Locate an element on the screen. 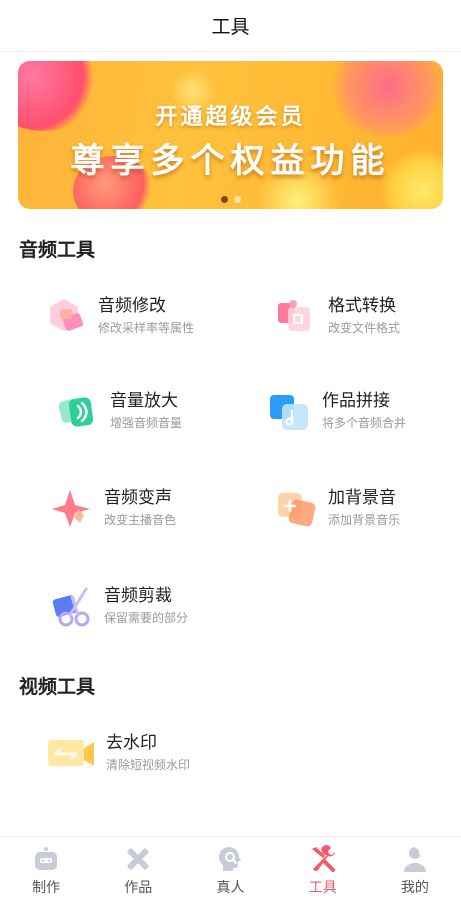  tool-merge: 作品拼接 将多个音频合并 is located at coordinates (338, 411).